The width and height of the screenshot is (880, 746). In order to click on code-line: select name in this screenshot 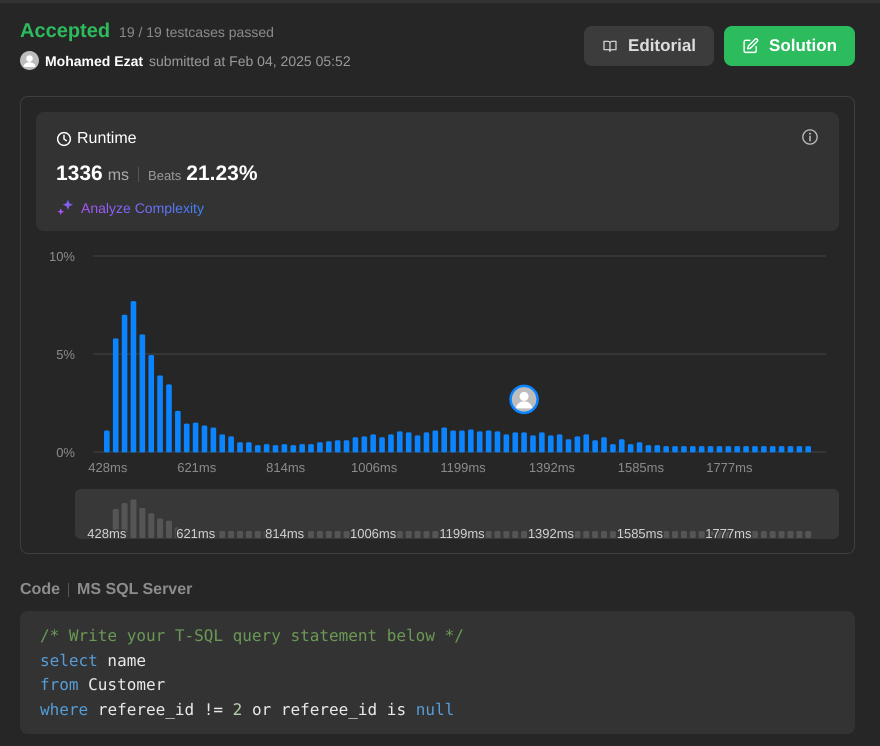, I will do `click(93, 661)`.